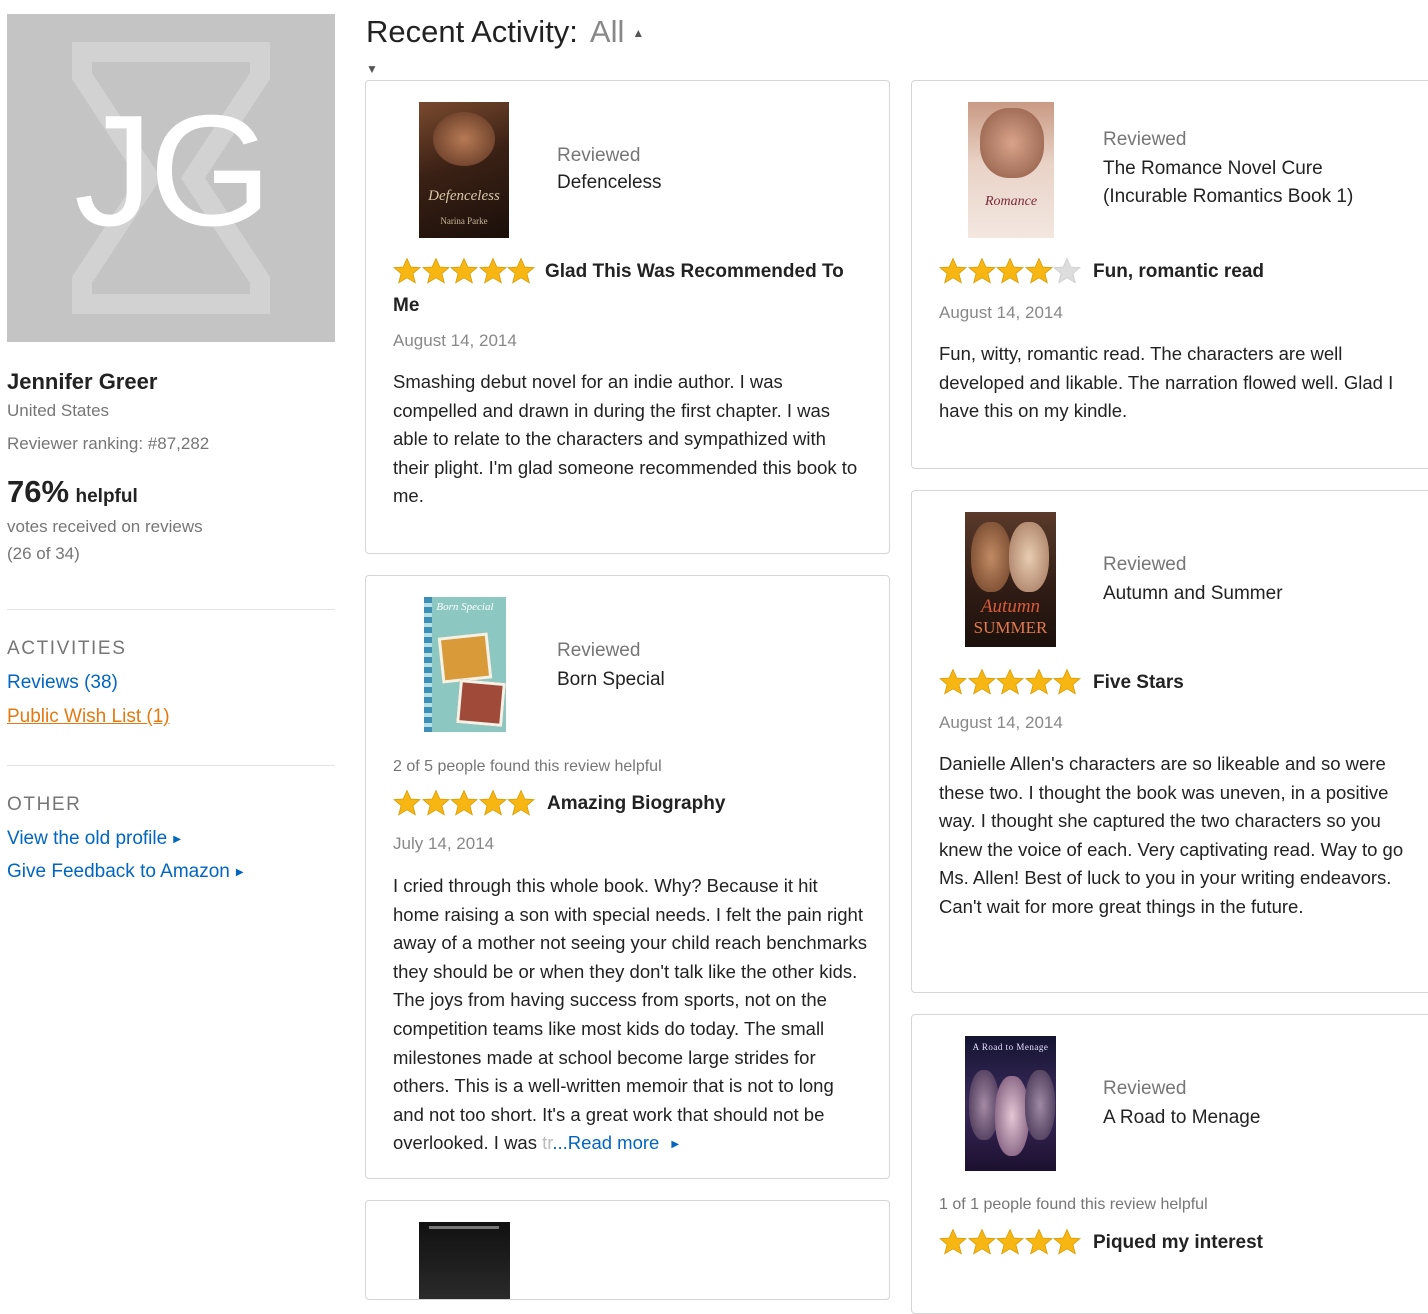 The width and height of the screenshot is (1428, 1314). I want to click on profile-location: United States, so click(58, 410).